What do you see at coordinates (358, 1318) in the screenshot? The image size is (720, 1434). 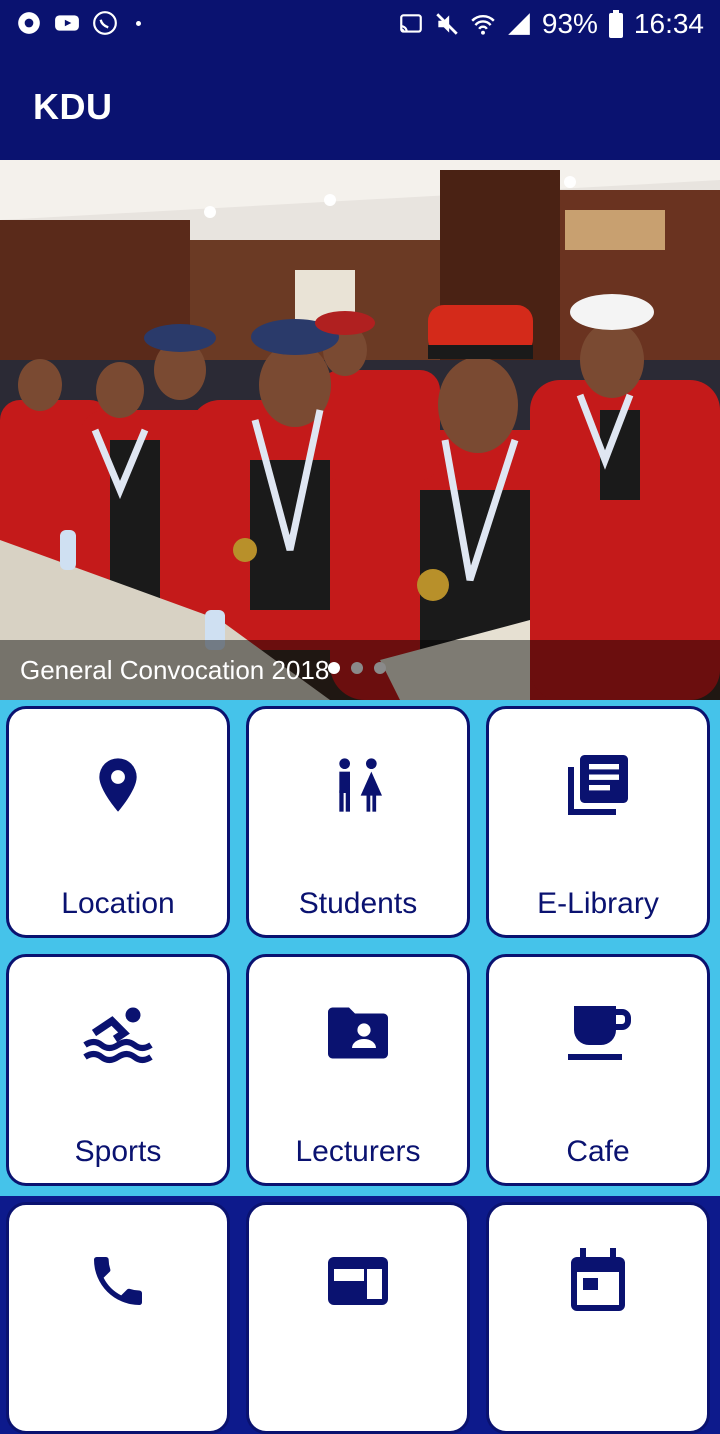 I see `web-tile` at bounding box center [358, 1318].